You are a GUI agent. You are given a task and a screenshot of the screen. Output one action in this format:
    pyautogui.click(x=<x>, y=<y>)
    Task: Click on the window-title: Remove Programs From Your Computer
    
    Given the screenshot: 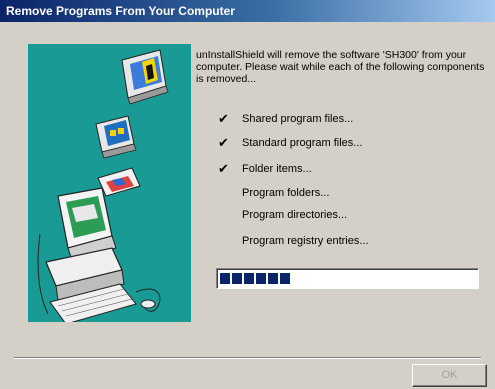 What is the action you would take?
    pyautogui.click(x=120, y=11)
    